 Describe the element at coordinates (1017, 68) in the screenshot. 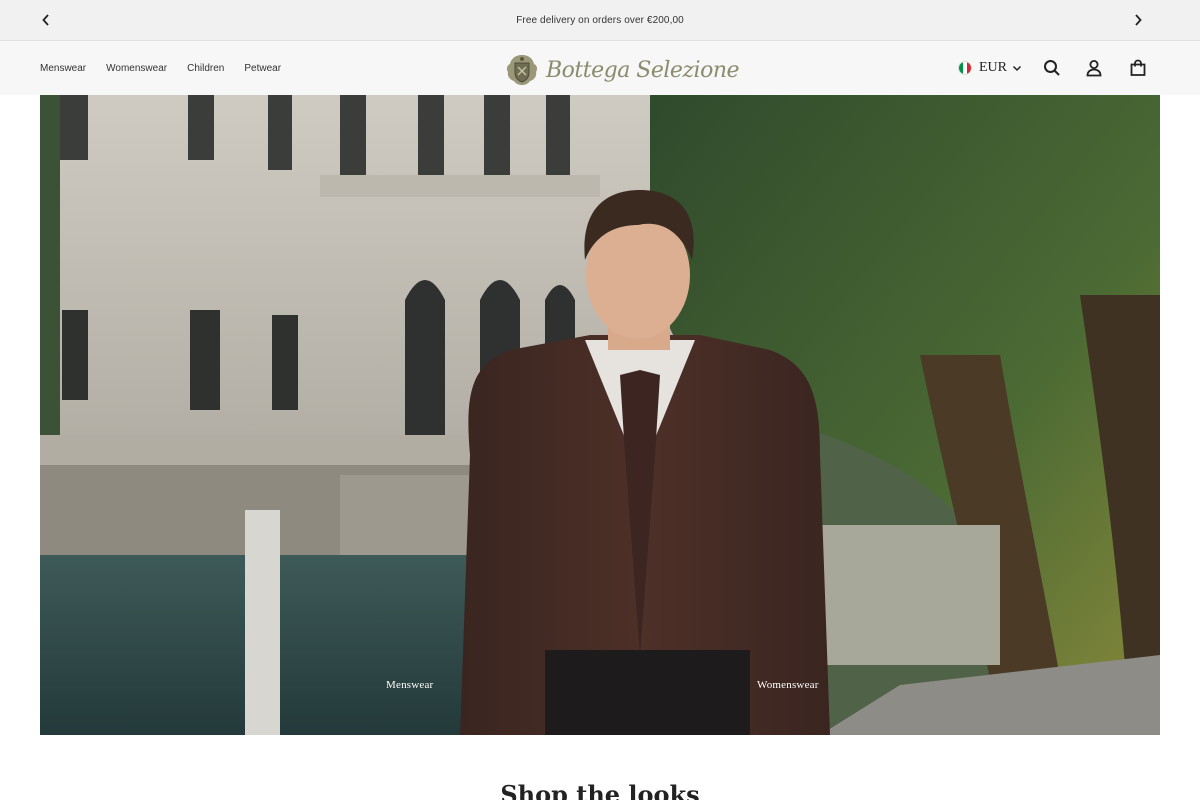

I see `chevron-down-icon` at that location.